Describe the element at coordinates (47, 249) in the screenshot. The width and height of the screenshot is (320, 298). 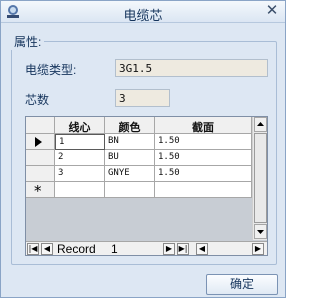
I see `previous-record-icon: ◀` at that location.